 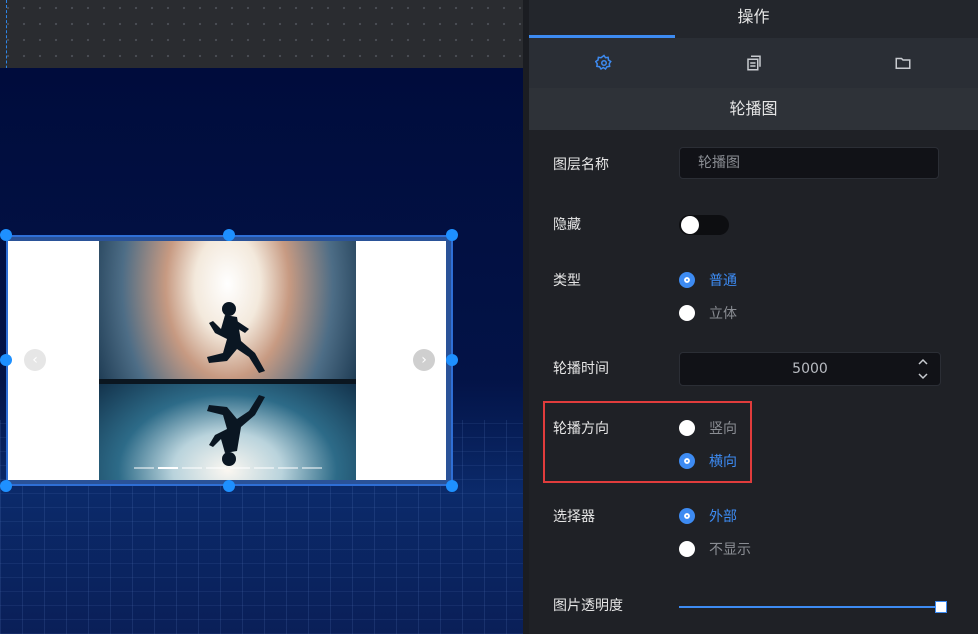 I want to click on stepper-arrows-icon, so click(x=923, y=369).